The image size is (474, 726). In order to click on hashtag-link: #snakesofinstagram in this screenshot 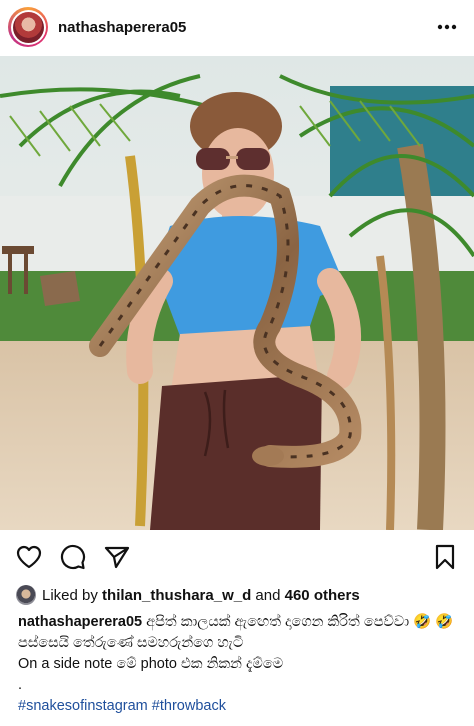, I will do `click(83, 706)`.